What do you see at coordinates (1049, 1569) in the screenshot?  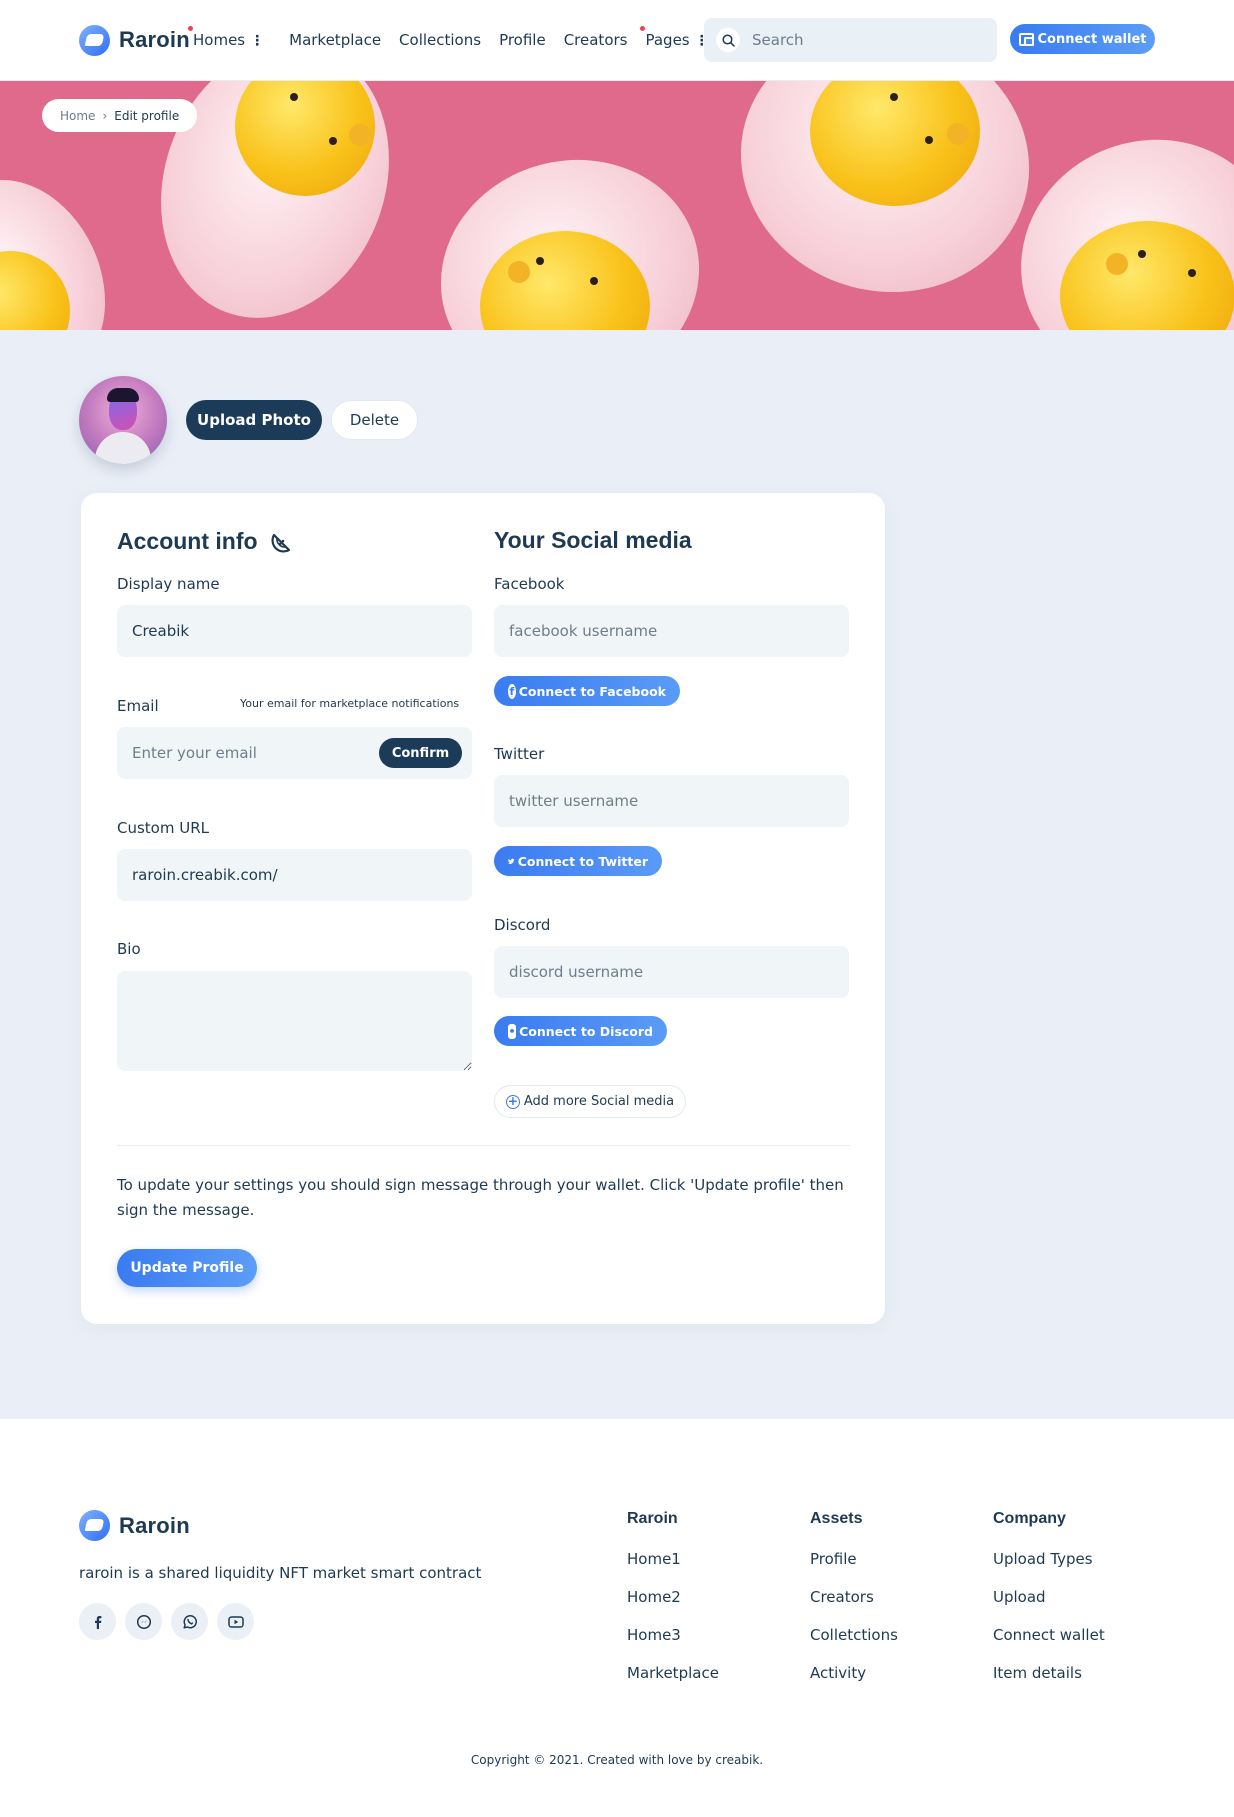 I see `footer-link-upload-types: Upload Types` at bounding box center [1049, 1569].